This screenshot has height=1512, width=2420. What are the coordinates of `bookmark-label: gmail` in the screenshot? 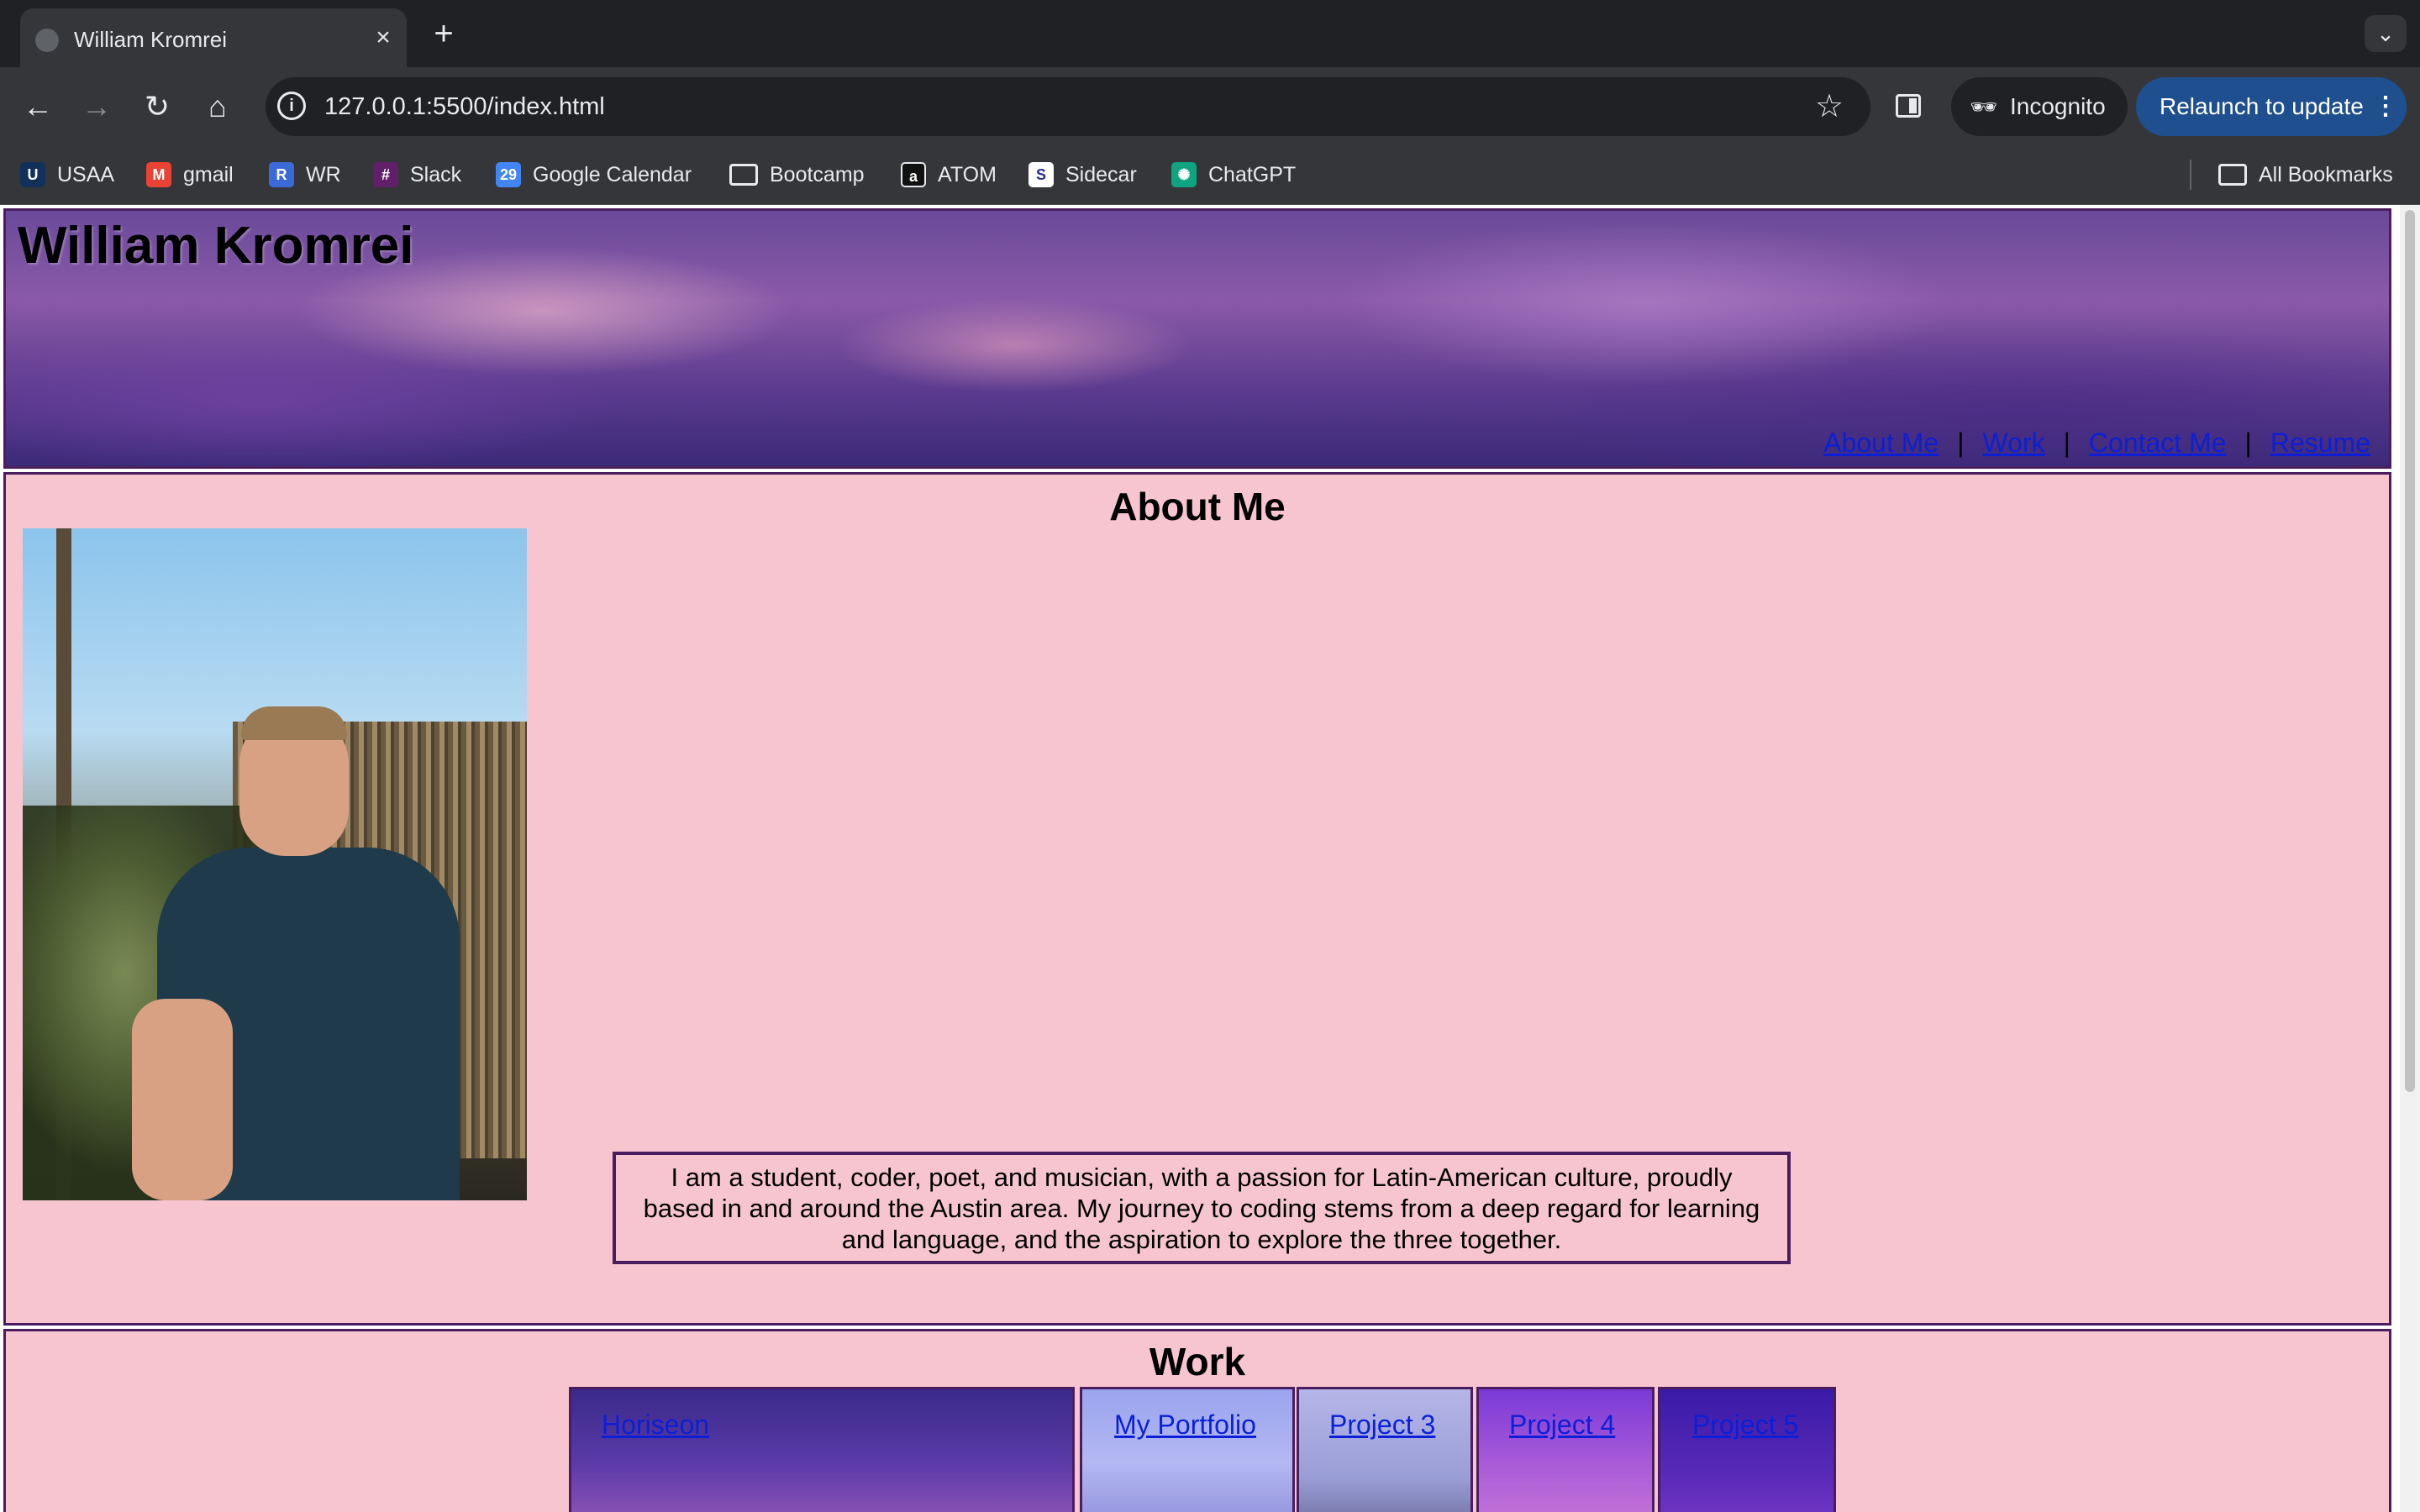 It's located at (208, 174).